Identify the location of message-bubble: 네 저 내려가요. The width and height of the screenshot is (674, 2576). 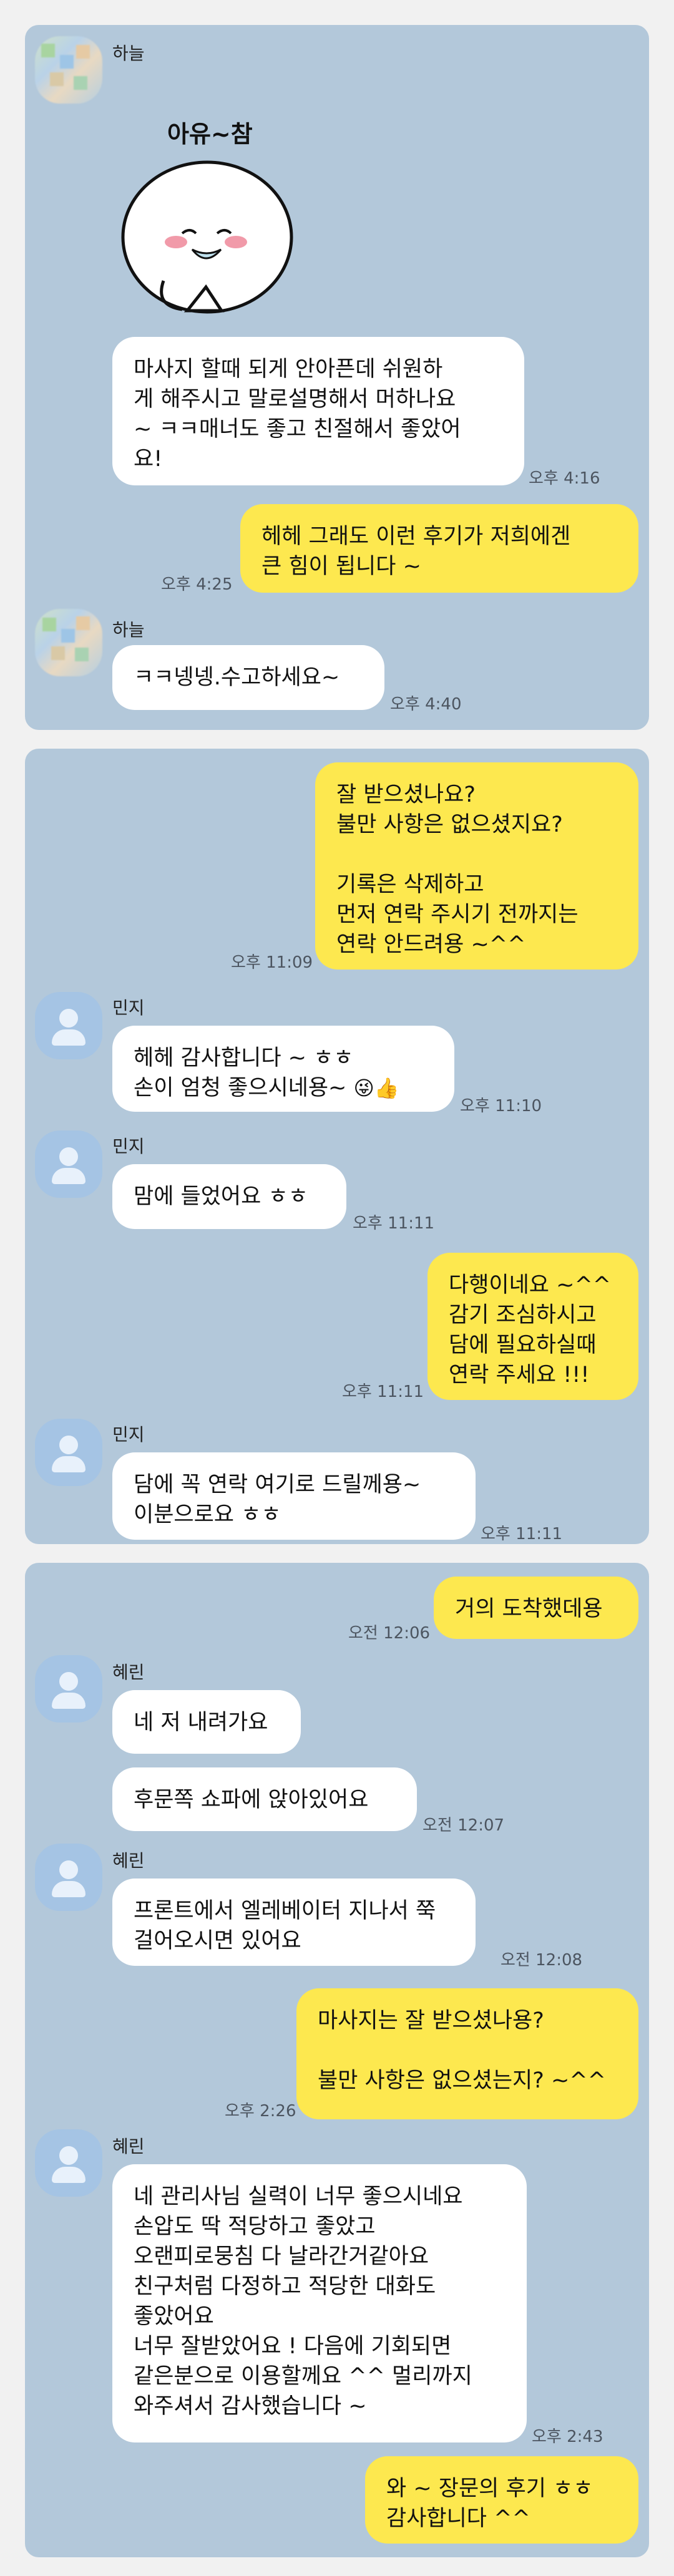
(207, 1722).